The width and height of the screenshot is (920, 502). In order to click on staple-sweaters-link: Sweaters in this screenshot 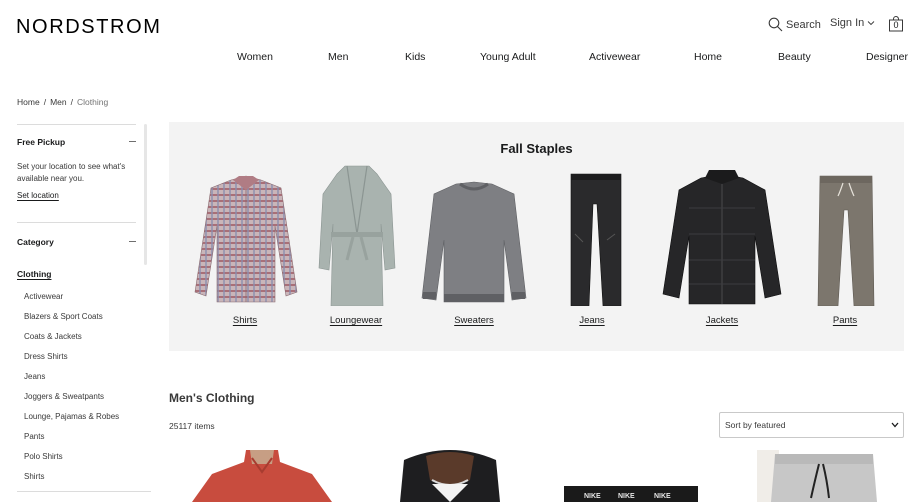, I will do `click(474, 320)`.